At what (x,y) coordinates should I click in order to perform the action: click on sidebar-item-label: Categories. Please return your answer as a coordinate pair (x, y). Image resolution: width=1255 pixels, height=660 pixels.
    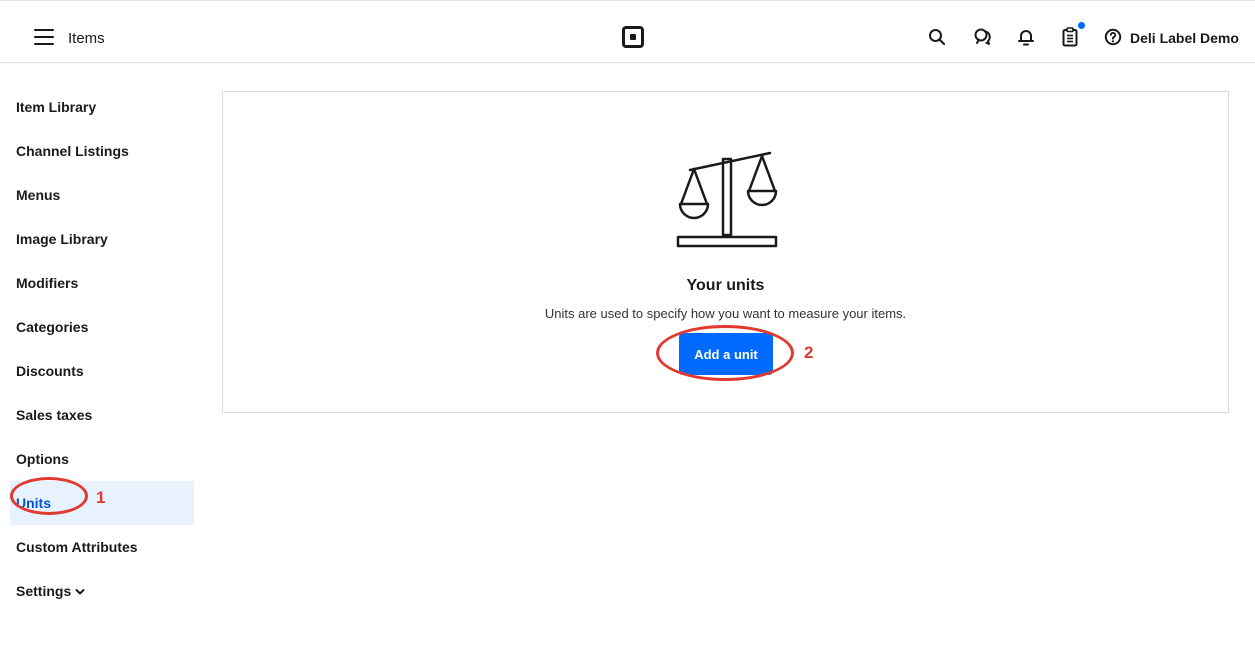
    Looking at the image, I should click on (52, 327).